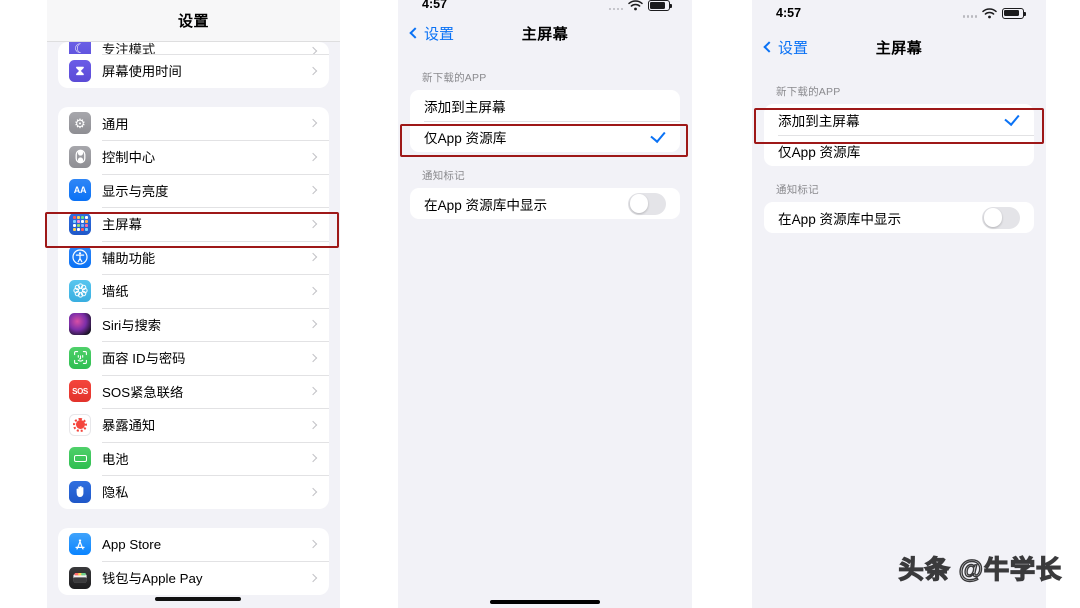  I want to click on face-id-icon, so click(80, 357).